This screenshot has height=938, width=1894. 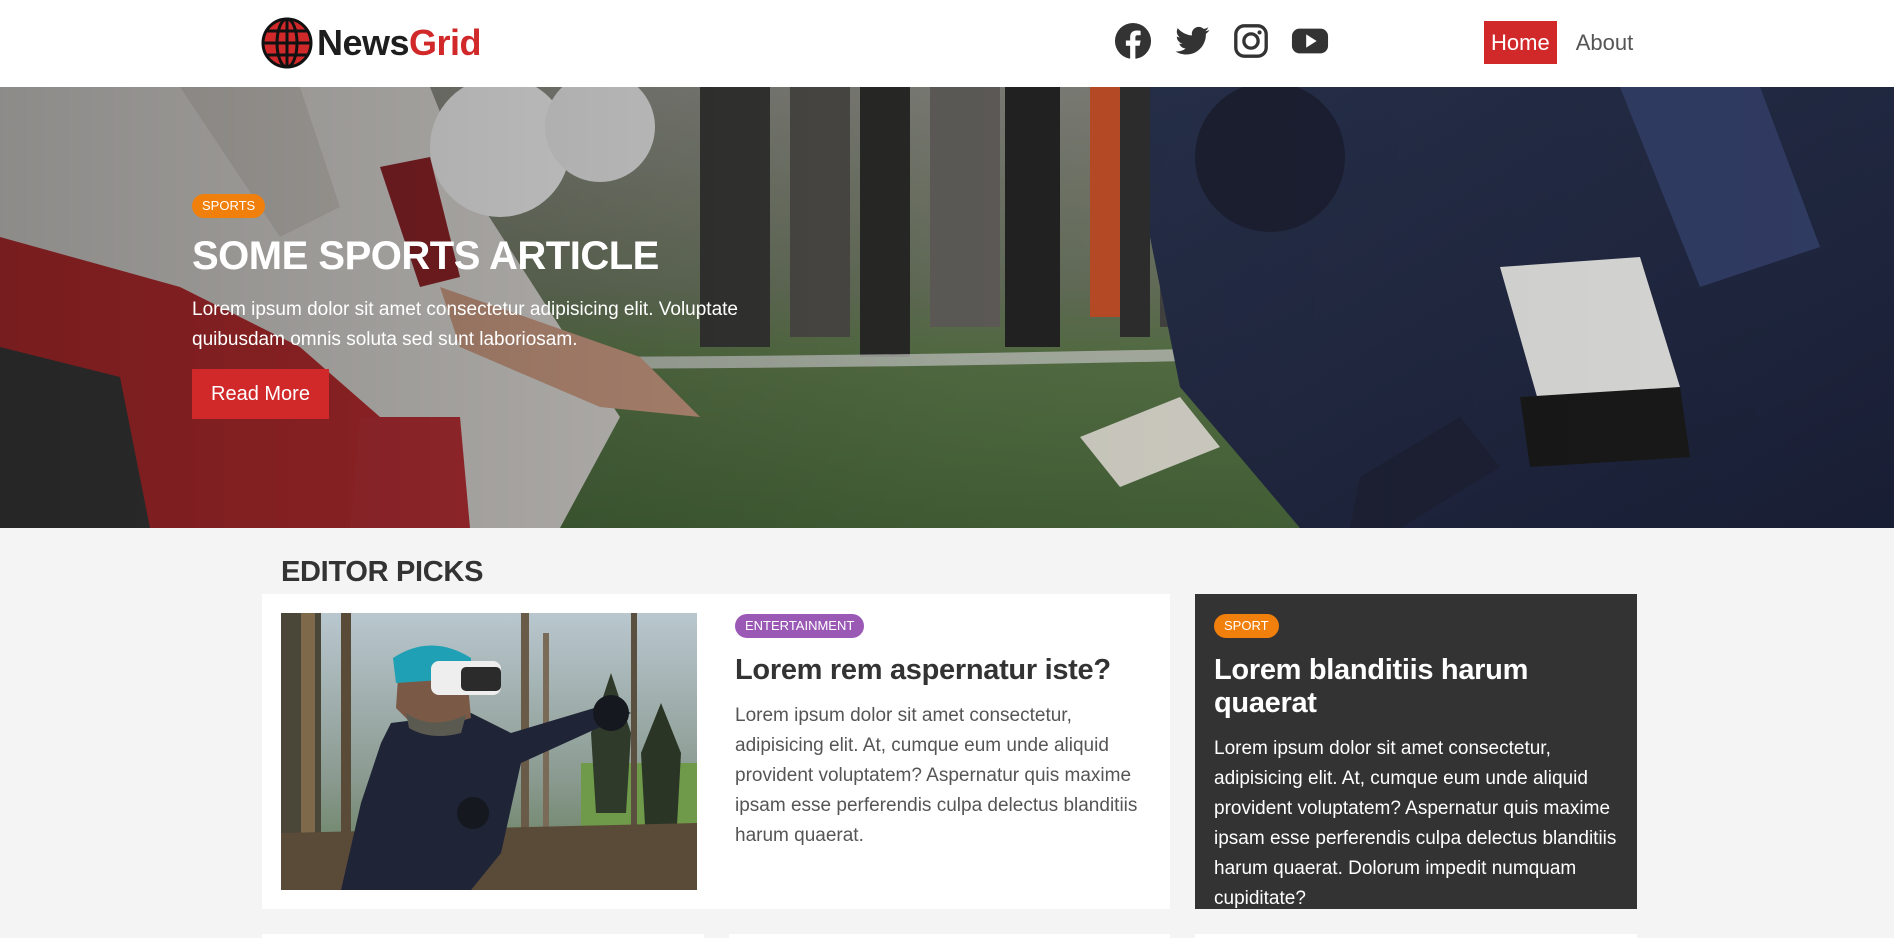 I want to click on logo: NewsGrid, so click(x=371, y=43).